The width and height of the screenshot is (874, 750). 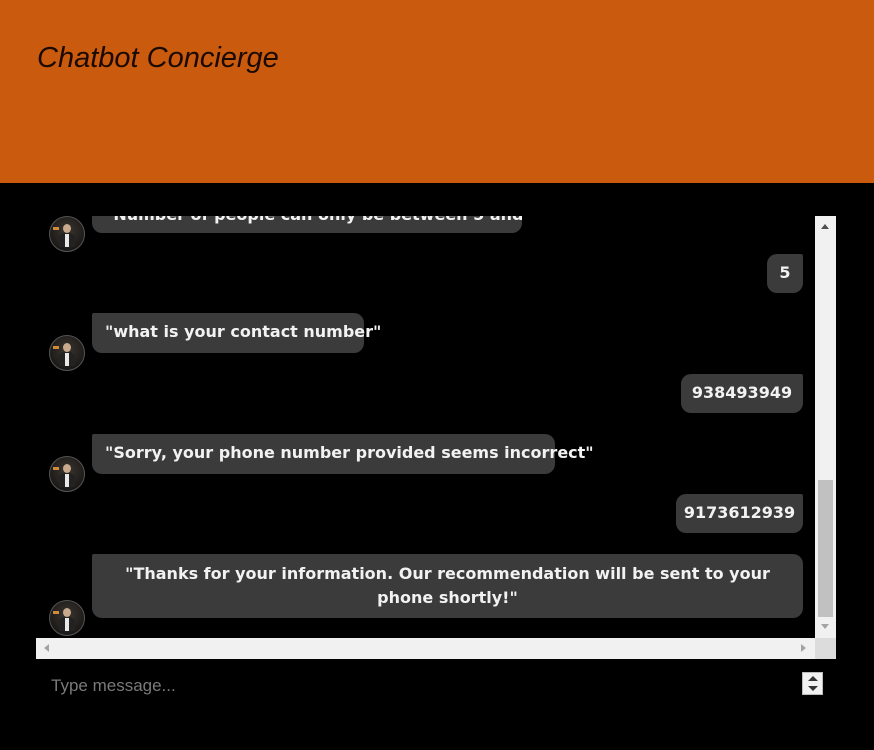 What do you see at coordinates (825, 226) in the screenshot?
I see `scroll-up-arrow-icon` at bounding box center [825, 226].